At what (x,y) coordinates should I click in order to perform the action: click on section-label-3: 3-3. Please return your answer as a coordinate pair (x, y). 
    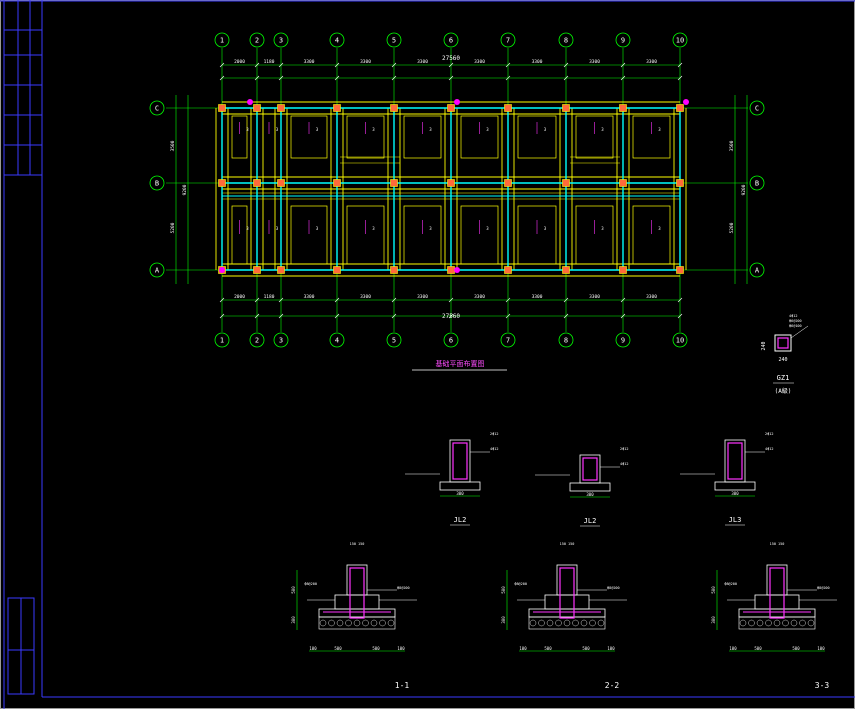
    Looking at the image, I should click on (822, 685).